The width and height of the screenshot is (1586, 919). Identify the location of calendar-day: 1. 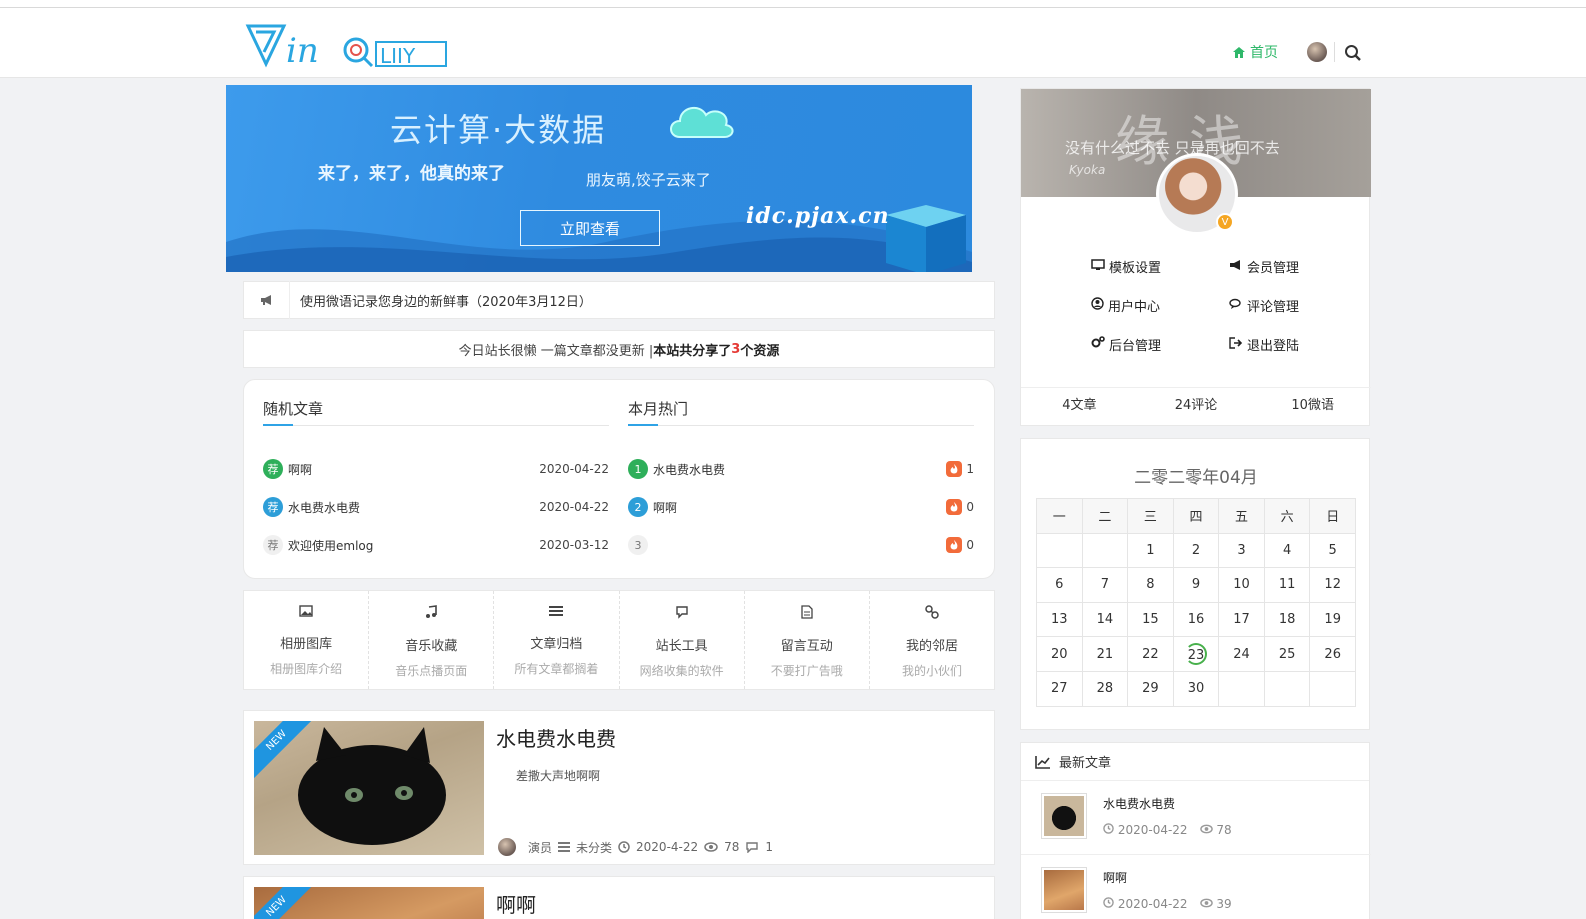
(1150, 550).